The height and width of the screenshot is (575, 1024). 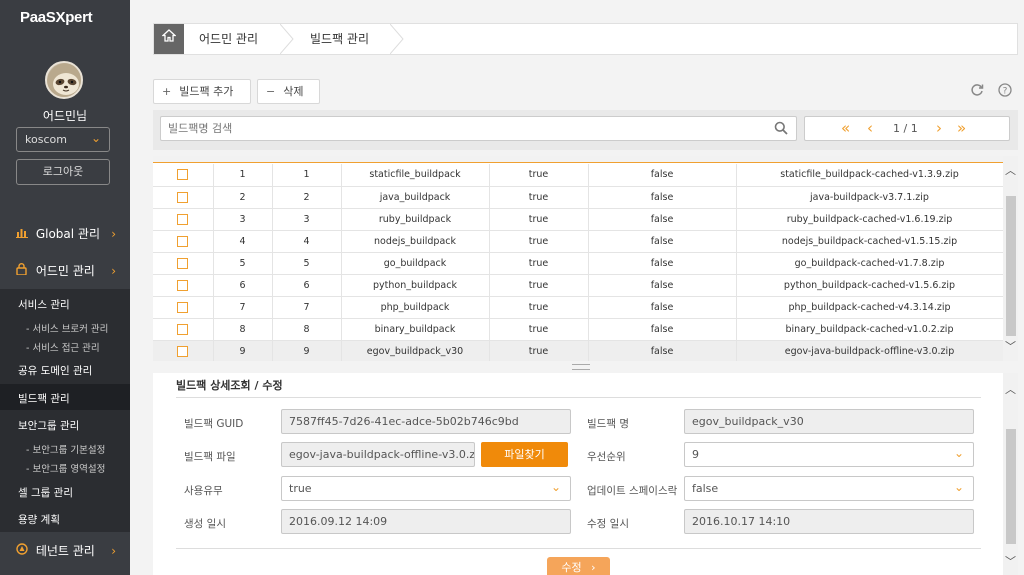 I want to click on row-file: php_buildpack-cached-v4.3.14.zip, so click(x=870, y=307).